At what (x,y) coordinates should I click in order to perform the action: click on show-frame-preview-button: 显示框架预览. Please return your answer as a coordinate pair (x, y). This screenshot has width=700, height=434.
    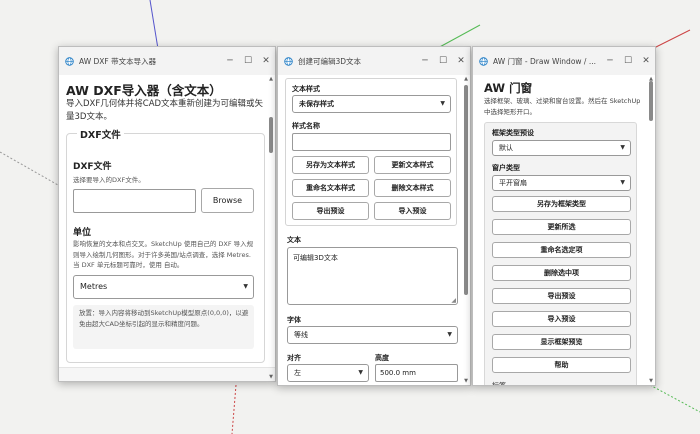
    Looking at the image, I should click on (561, 342).